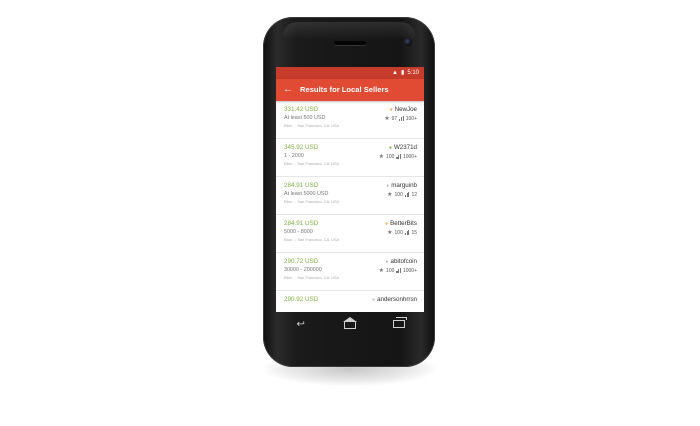 The width and height of the screenshot is (700, 426). Describe the element at coordinates (414, 232) in the screenshot. I see `trades: 15` at that location.